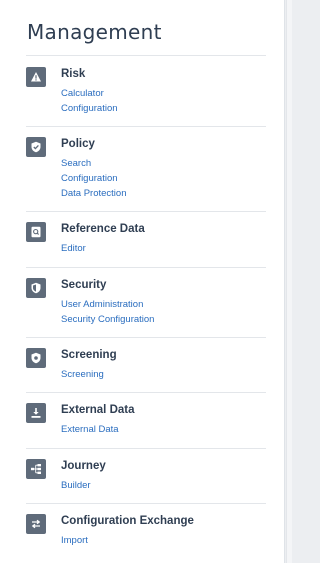 The image size is (320, 563). Describe the element at coordinates (36, 232) in the screenshot. I see `document-search-icon` at that location.